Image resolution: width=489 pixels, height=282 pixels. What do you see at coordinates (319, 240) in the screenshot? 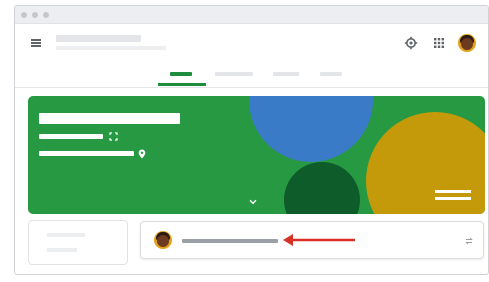
I see `annotation-arrow-icon` at bounding box center [319, 240].